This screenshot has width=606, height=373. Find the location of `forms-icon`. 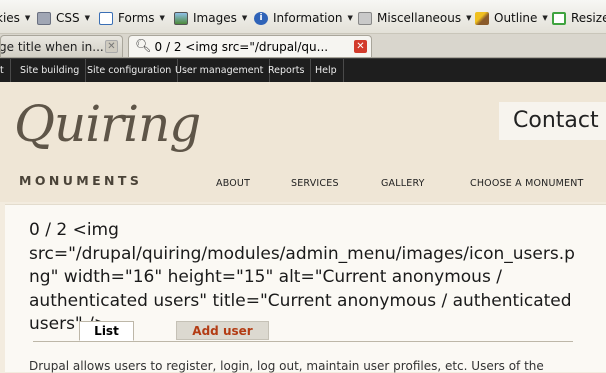

forms-icon is located at coordinates (106, 18).